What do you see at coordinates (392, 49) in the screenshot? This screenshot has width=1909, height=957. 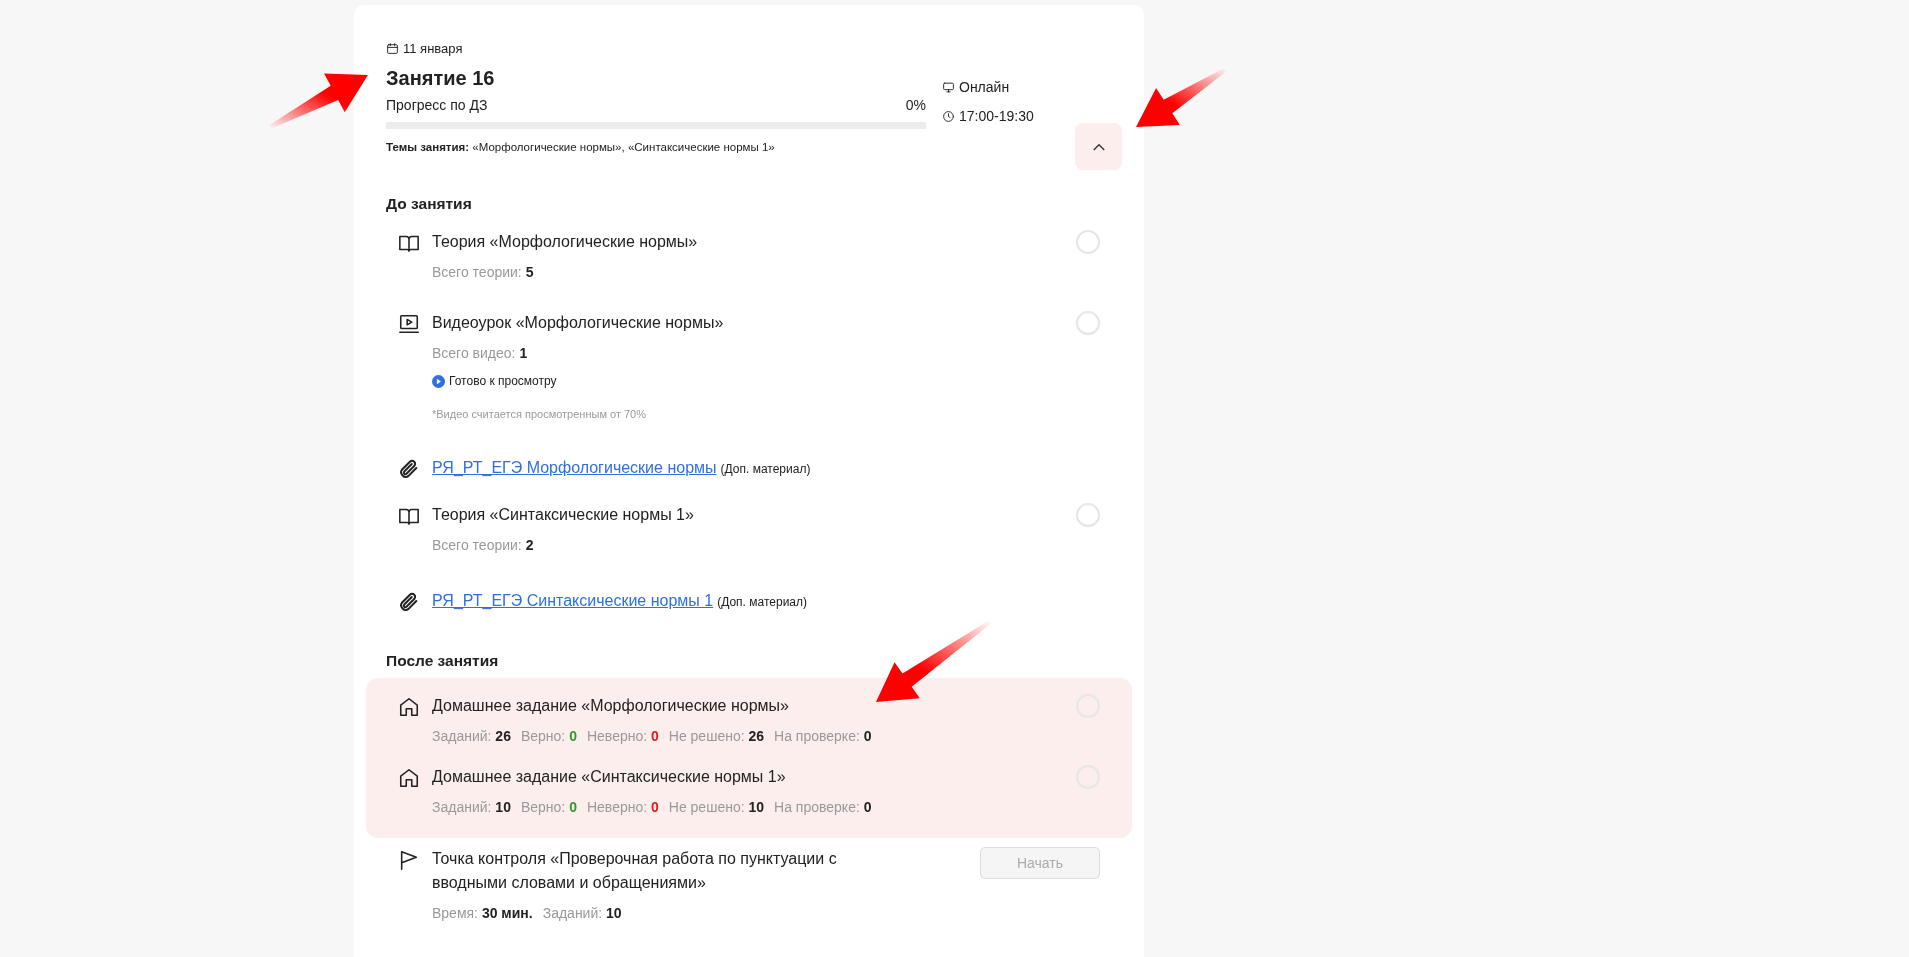 I see `calendar-icon` at bounding box center [392, 49].